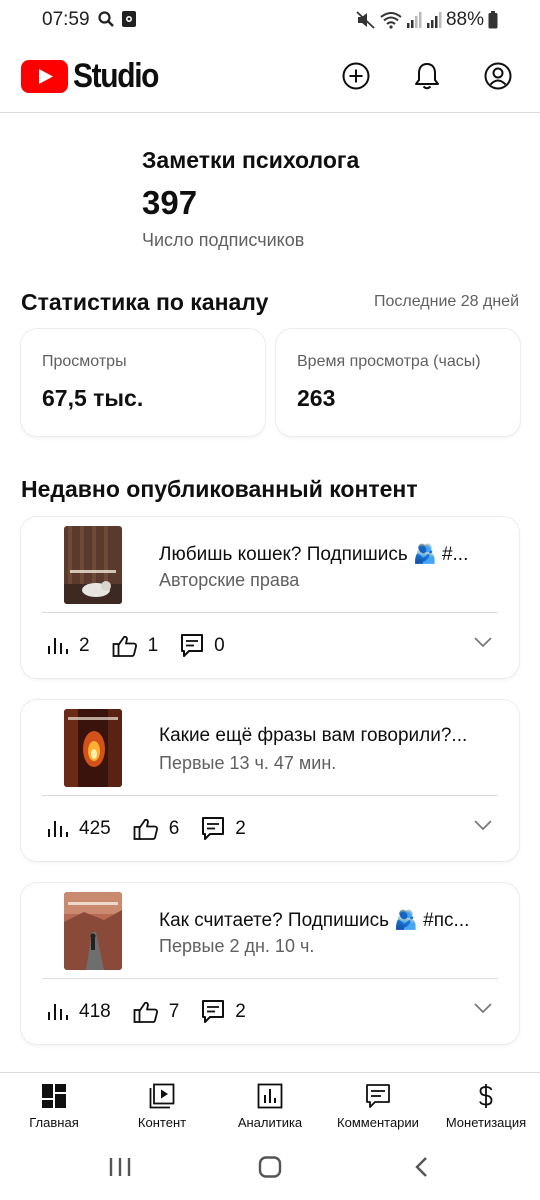  Describe the element at coordinates (366, 20) in the screenshot. I see `mute-icon` at that location.